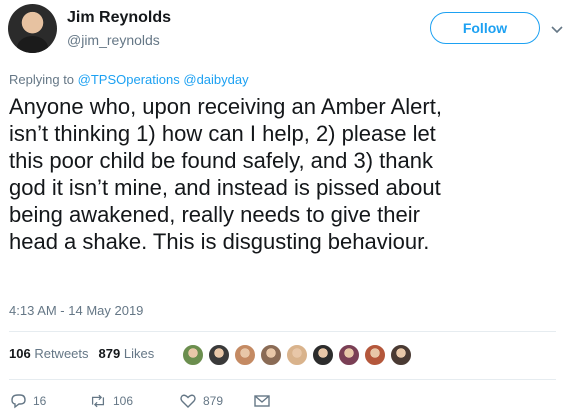  Describe the element at coordinates (98, 401) in the screenshot. I see `retweet-icon` at that location.